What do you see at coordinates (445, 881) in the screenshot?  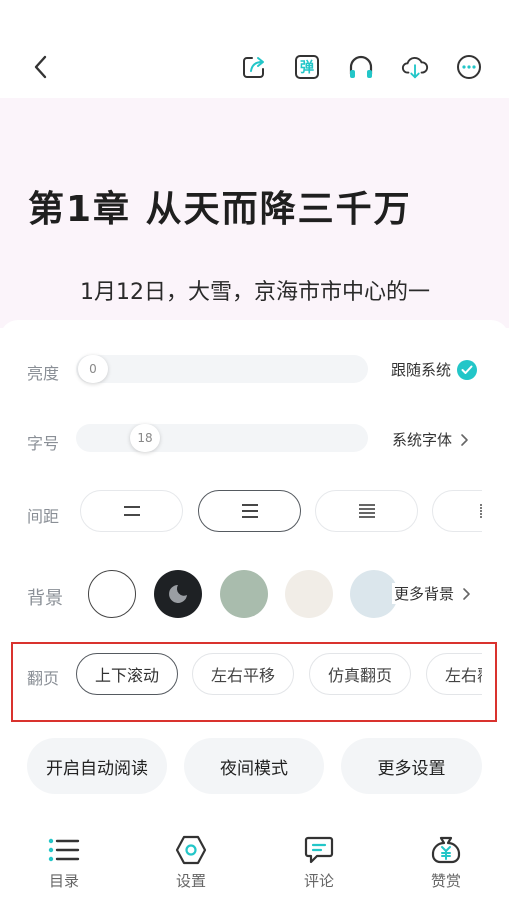 I see `nav-reward-label: 赞赏` at bounding box center [445, 881].